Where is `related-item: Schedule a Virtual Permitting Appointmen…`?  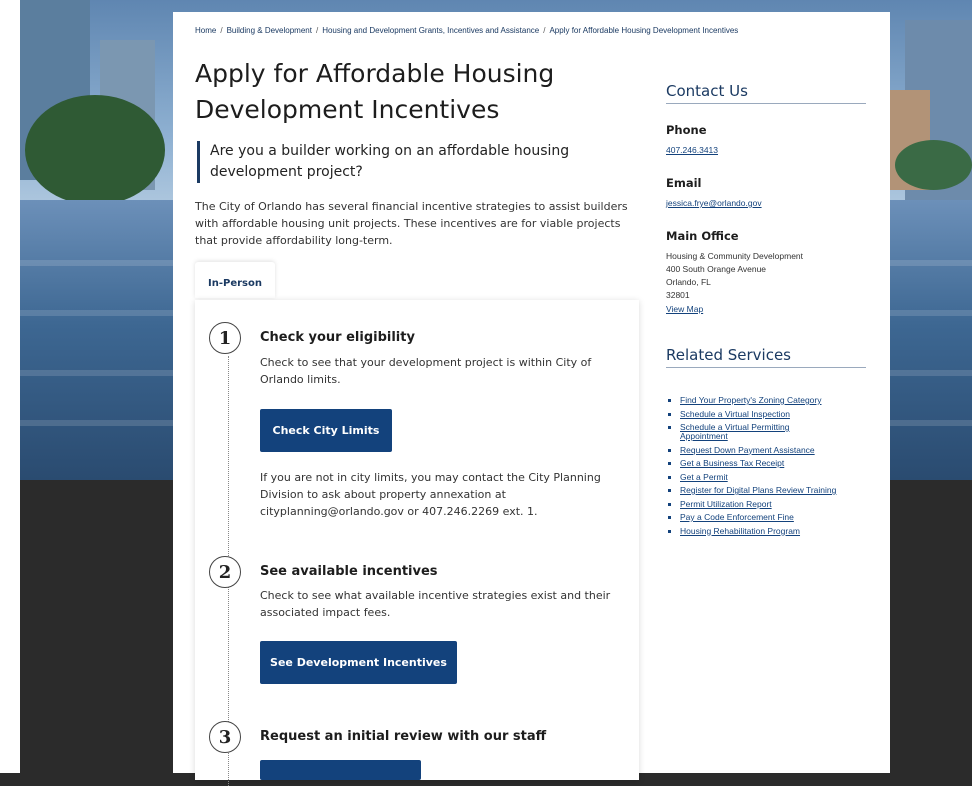
related-item: Schedule a Virtual Permitting Appointmen… is located at coordinates (755, 432).